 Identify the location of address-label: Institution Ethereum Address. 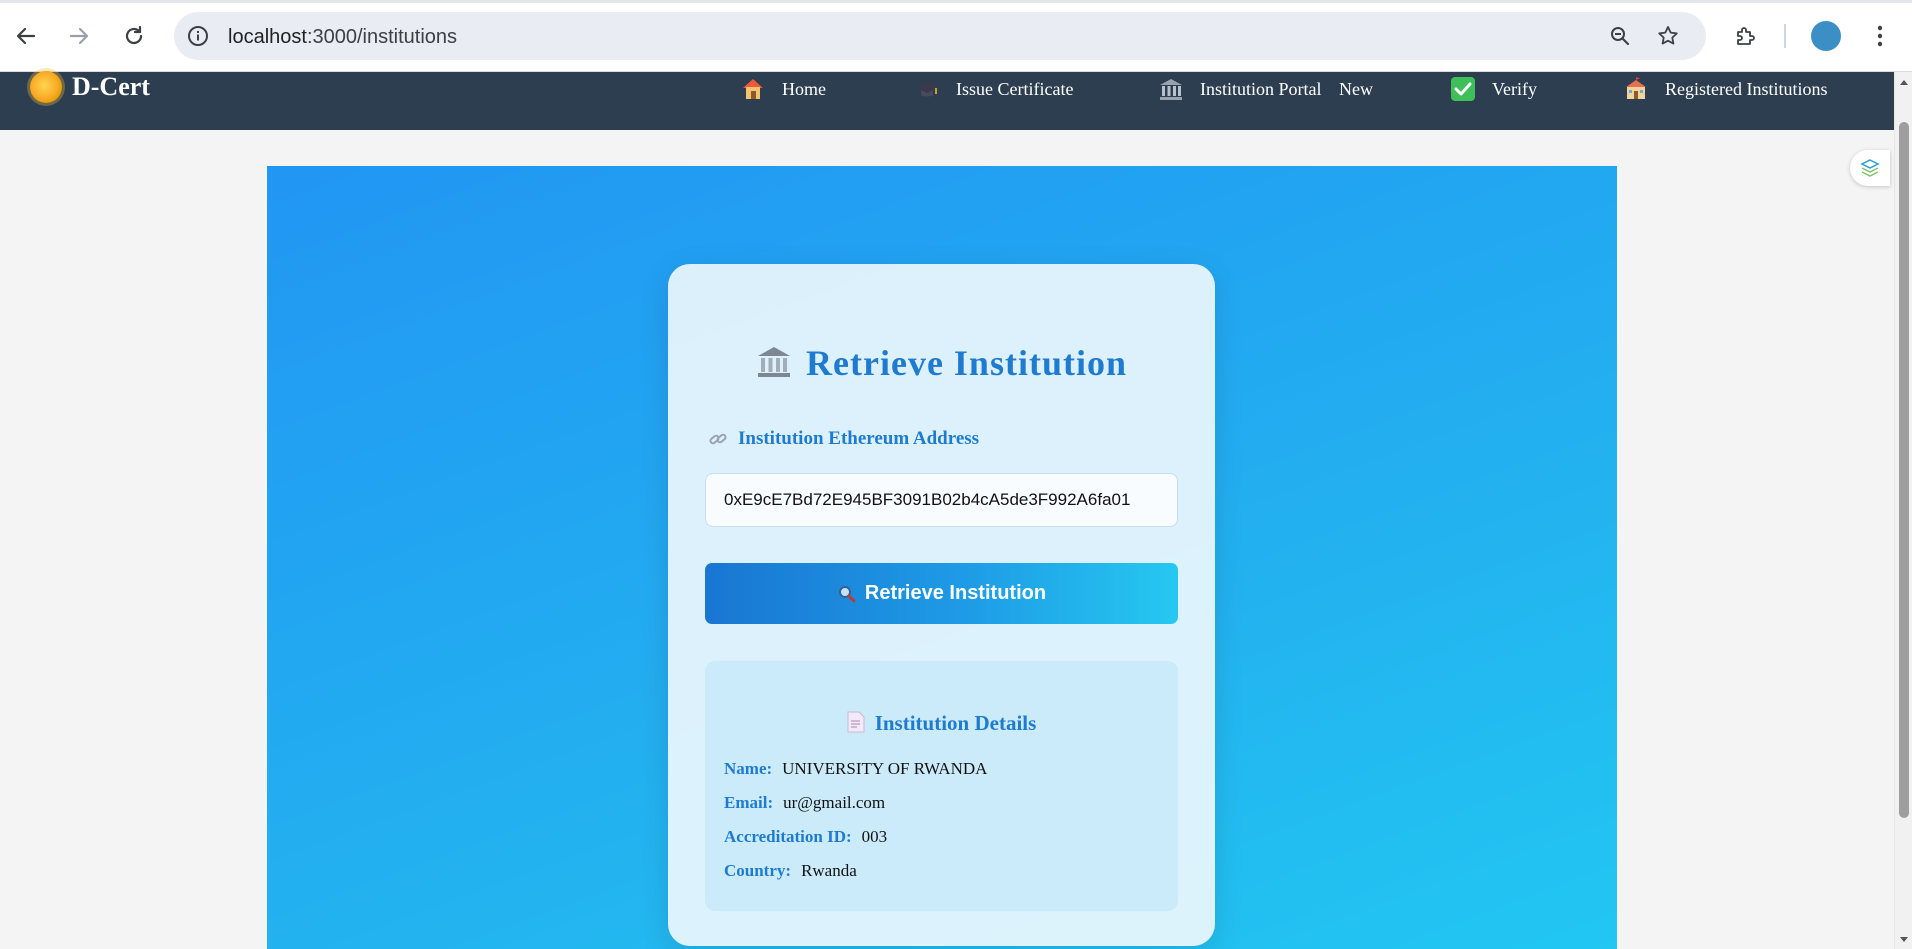
(843, 439).